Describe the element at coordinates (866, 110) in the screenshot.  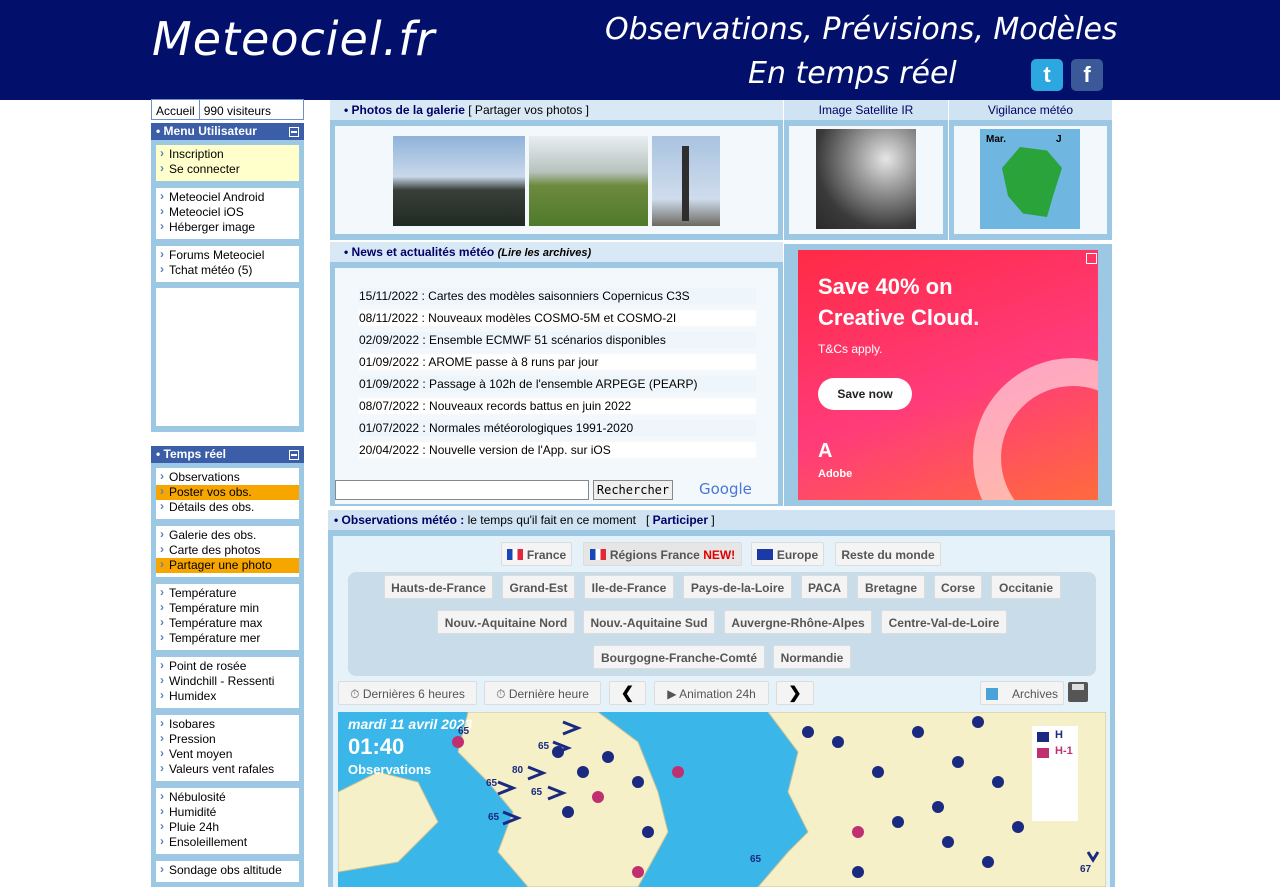
I see `satellite-title: Image Satellite IR` at that location.